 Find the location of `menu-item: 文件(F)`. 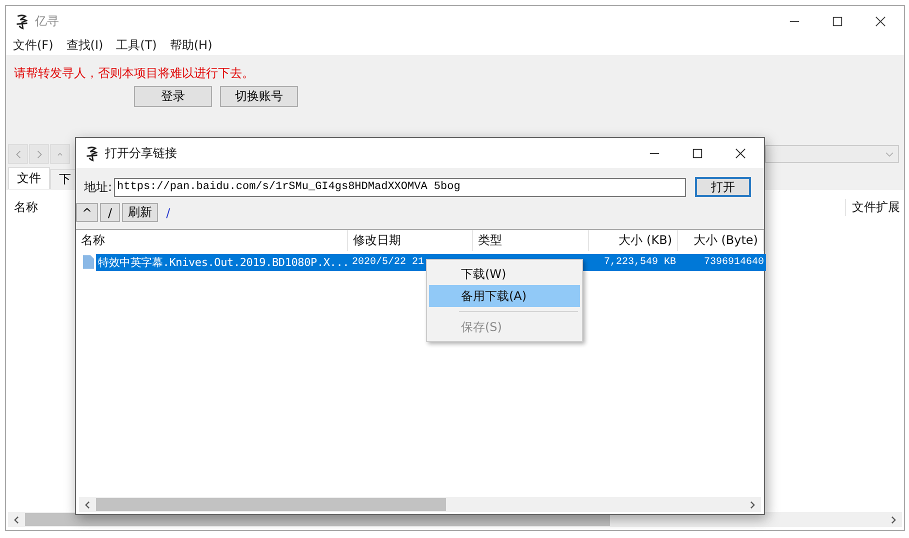

menu-item: 文件(F) is located at coordinates (33, 45).